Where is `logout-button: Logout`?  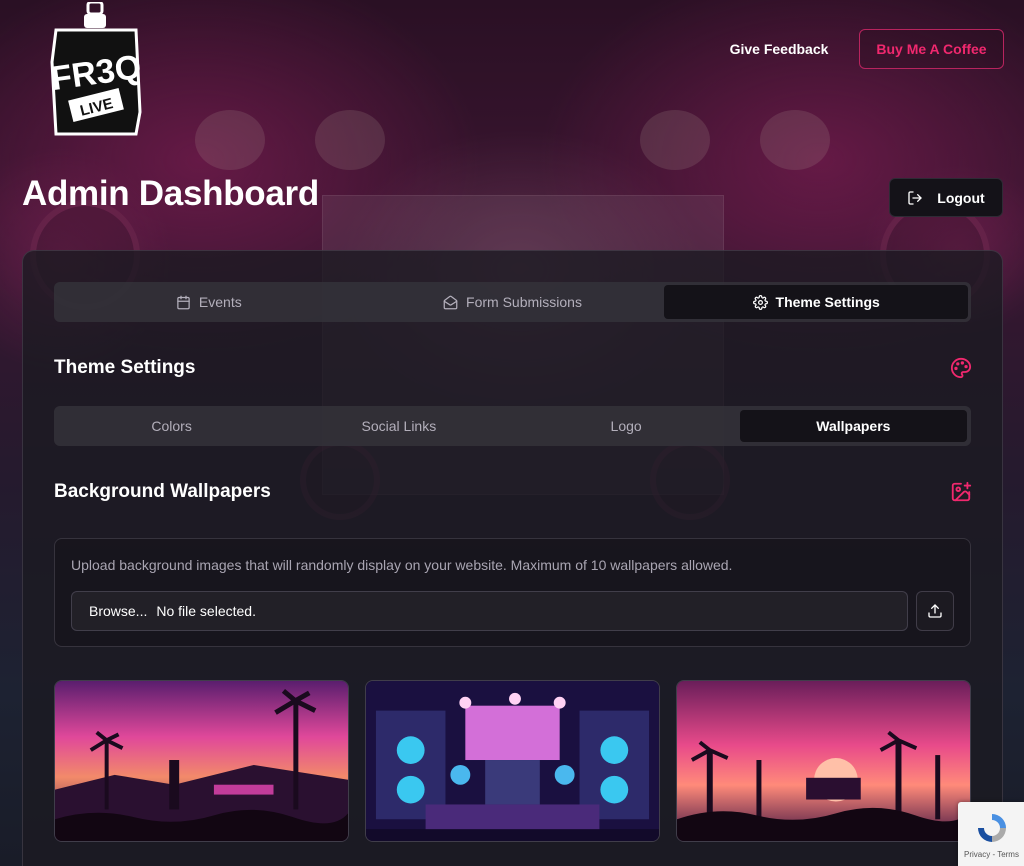
logout-button: Logout is located at coordinates (946, 197).